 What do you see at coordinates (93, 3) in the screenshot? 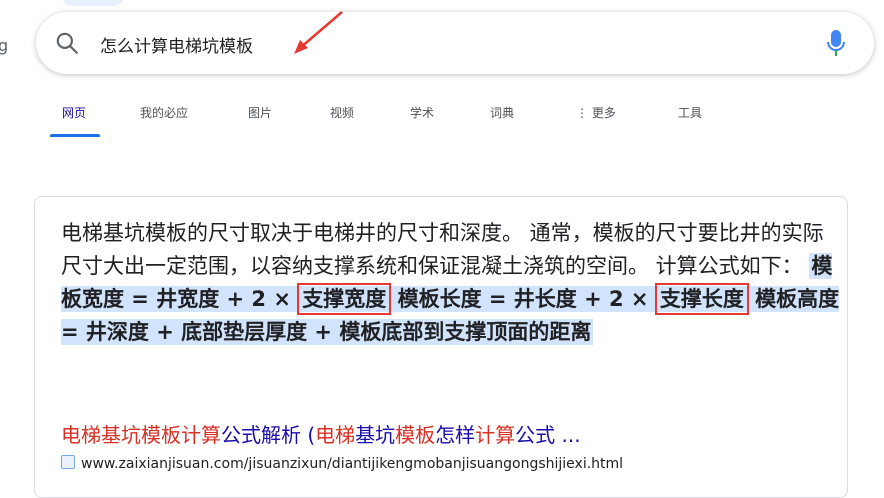
I see `top-tab-fragment` at bounding box center [93, 3].